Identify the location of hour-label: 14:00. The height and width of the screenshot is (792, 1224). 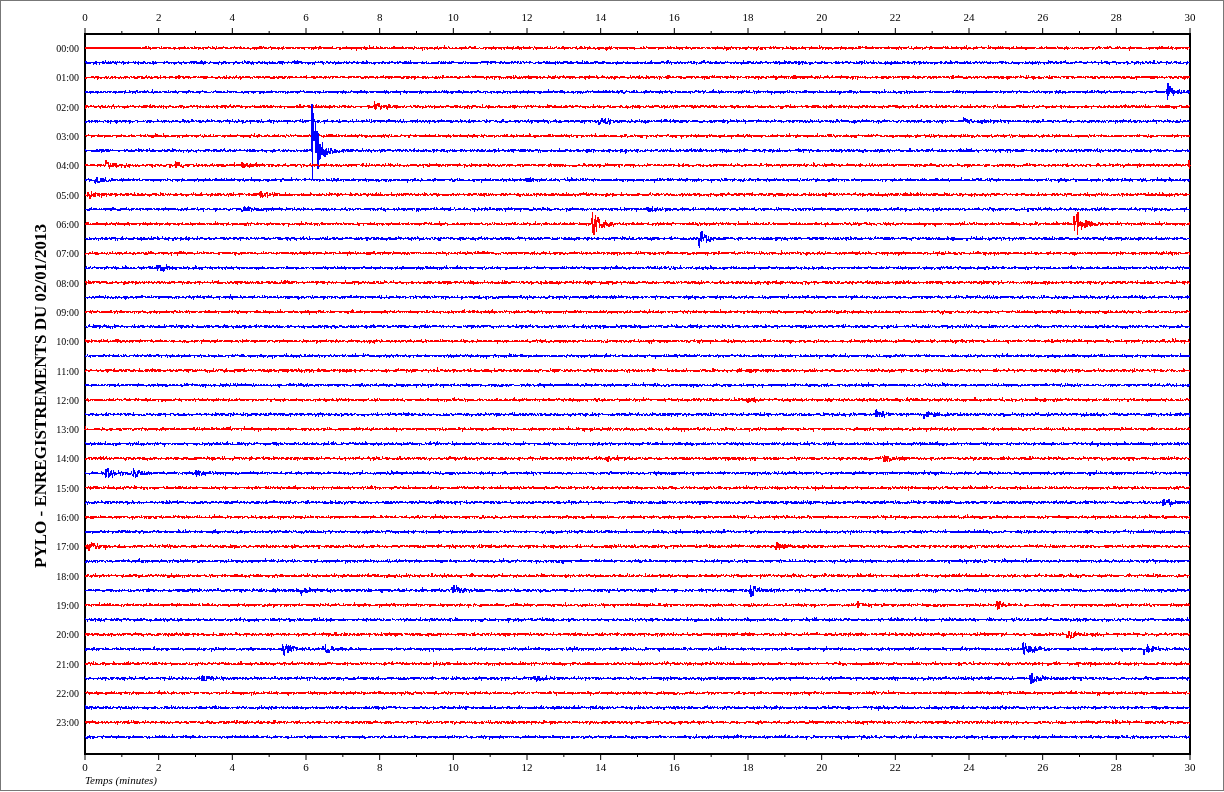
(67, 459).